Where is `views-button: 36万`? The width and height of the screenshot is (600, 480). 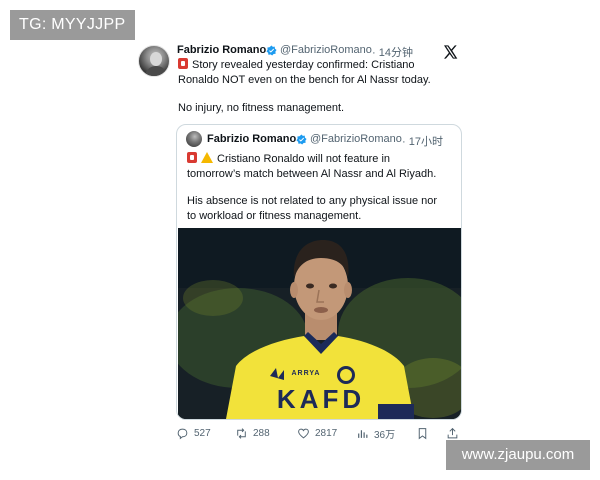
views-button: 36万 is located at coordinates (375, 433).